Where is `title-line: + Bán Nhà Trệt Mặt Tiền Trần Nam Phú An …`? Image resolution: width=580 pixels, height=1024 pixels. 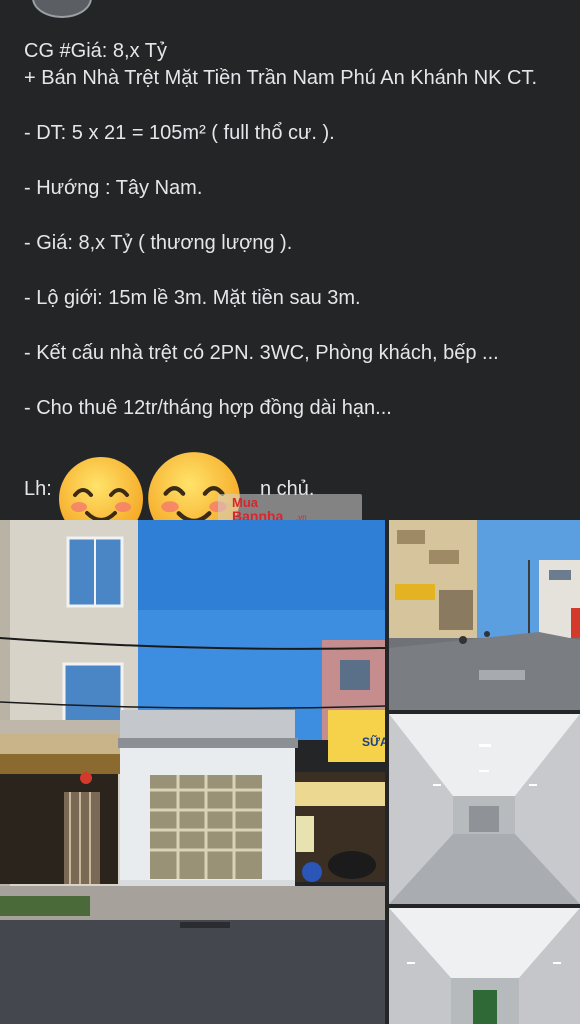 title-line: + Bán Nhà Trệt Mặt Tiền Trần Nam Phú An … is located at coordinates (281, 78).